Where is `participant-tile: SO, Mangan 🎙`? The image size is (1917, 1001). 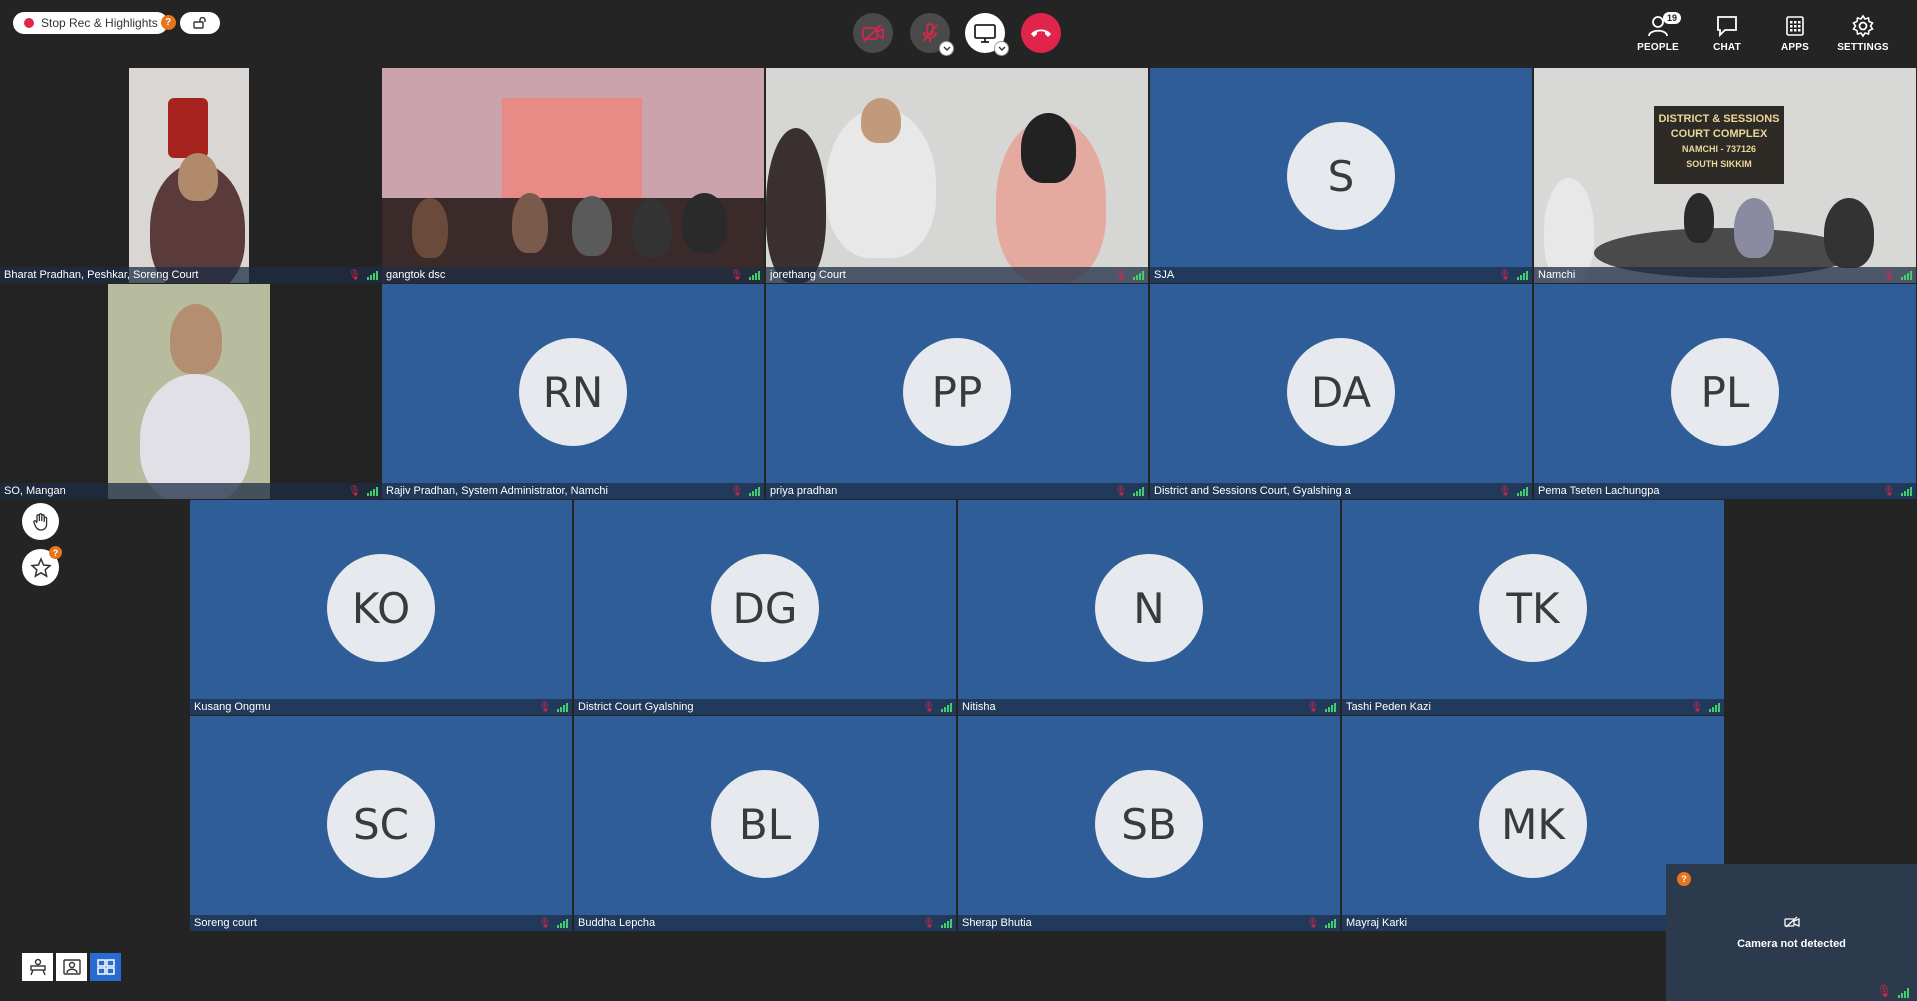
participant-tile: SO, Mangan 🎙 is located at coordinates (191, 391).